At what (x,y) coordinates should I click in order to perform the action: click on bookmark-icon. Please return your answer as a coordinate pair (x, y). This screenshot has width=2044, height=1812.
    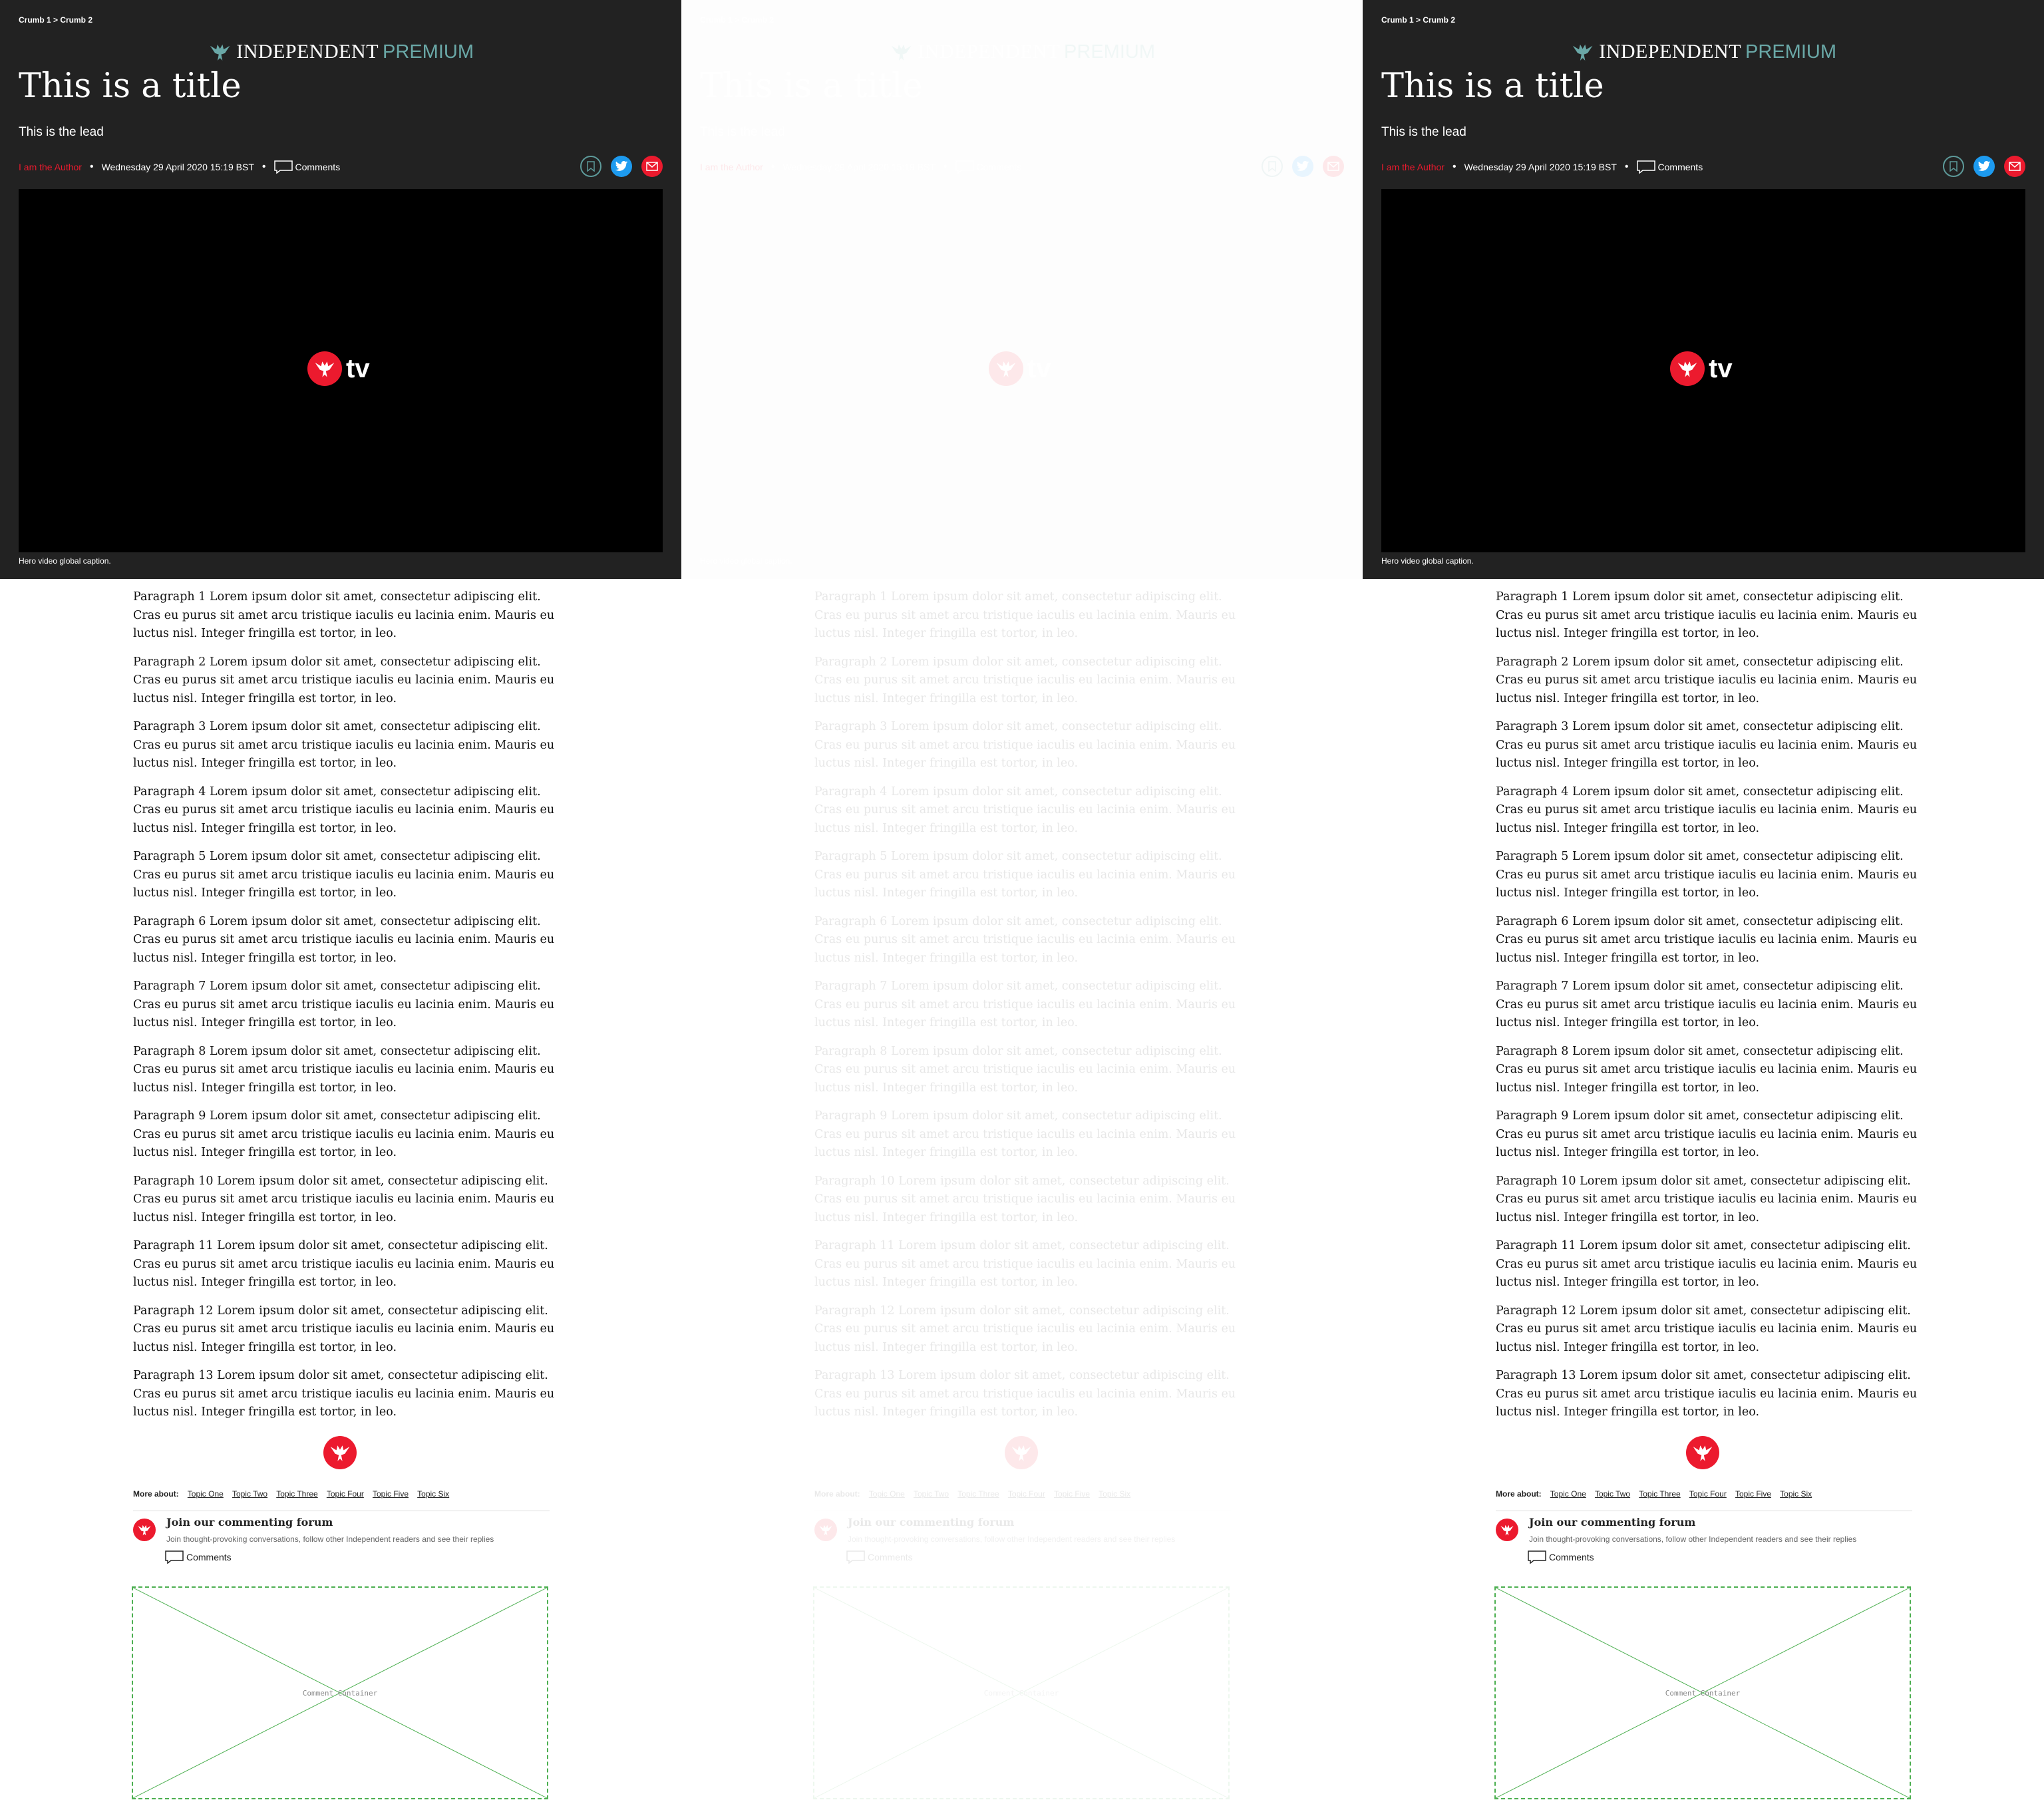
    Looking at the image, I should click on (591, 166).